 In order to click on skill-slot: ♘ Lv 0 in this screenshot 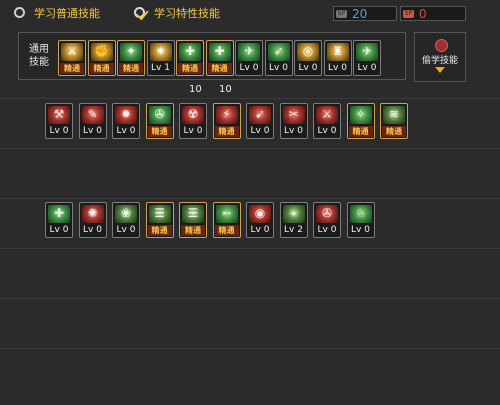, I will do `click(360, 220)`.